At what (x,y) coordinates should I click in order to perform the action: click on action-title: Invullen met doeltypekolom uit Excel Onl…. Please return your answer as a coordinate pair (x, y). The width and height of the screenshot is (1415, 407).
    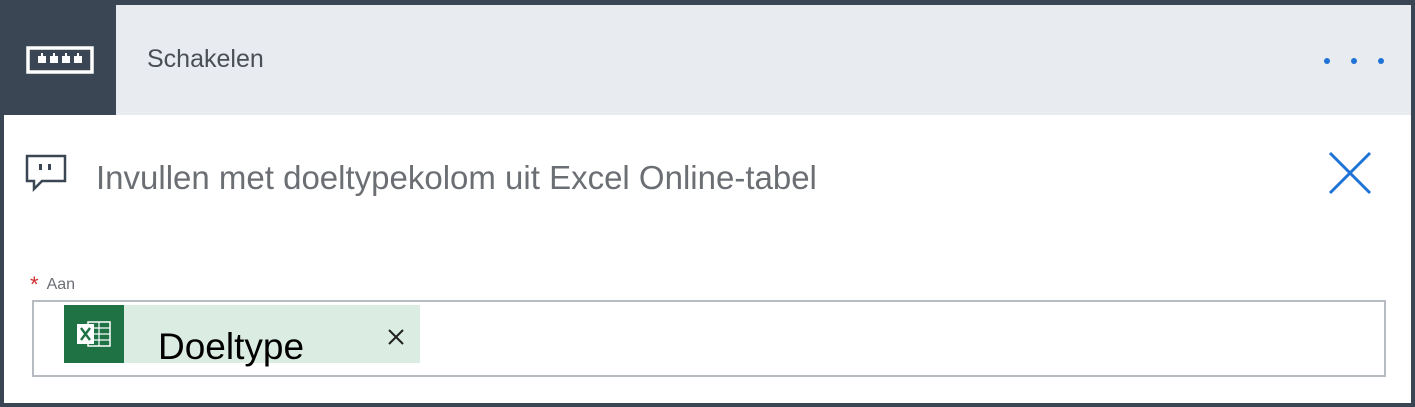
    Looking at the image, I should click on (456, 177).